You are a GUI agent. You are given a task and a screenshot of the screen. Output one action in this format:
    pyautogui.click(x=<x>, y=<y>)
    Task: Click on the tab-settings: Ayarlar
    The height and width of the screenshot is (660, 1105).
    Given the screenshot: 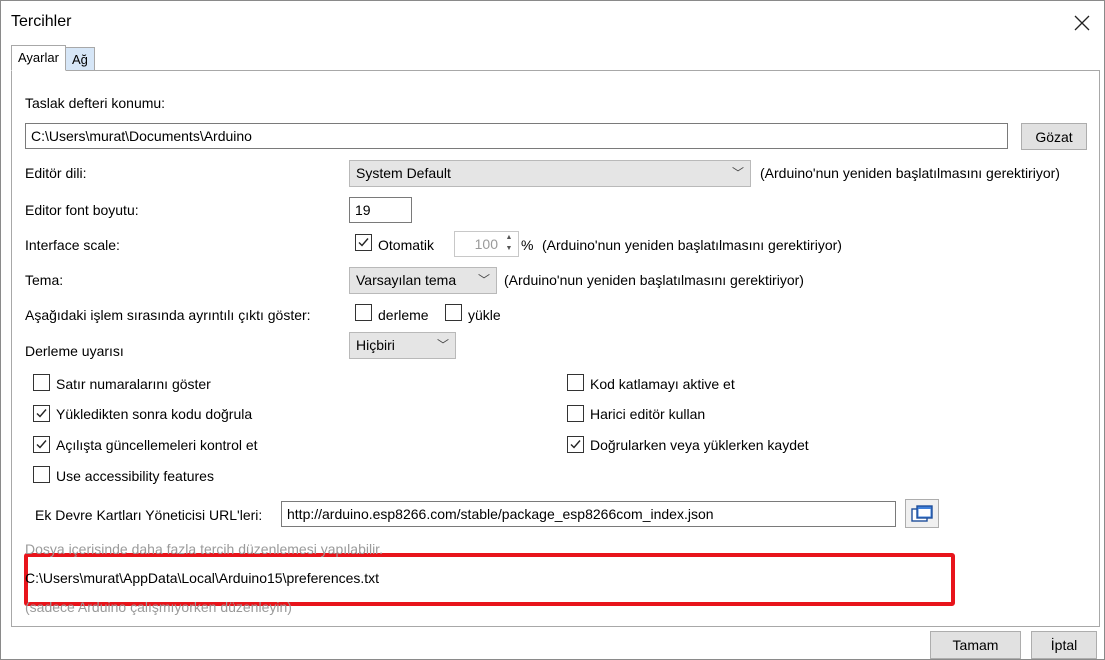 What is the action you would take?
    pyautogui.click(x=38, y=58)
    